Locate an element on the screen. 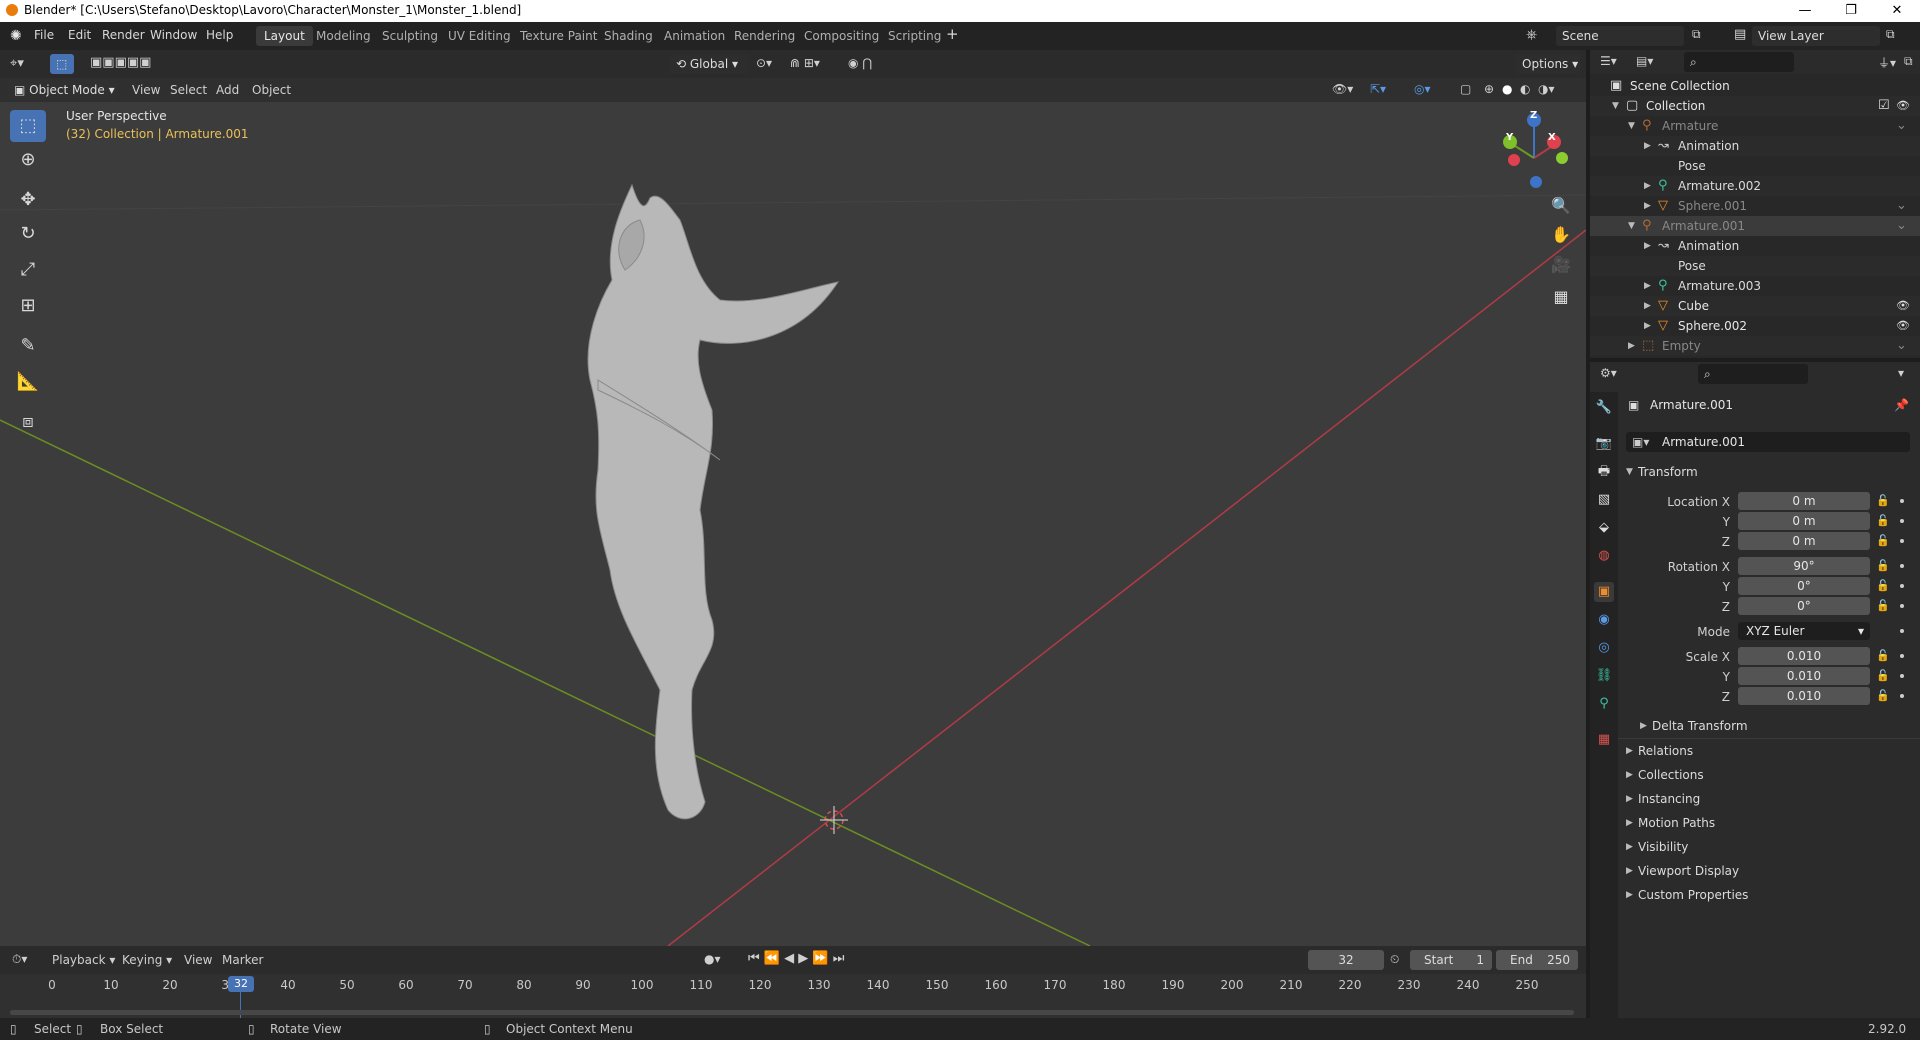 This screenshot has width=1920, height=1040. tab-uv-editing: UV Editing is located at coordinates (479, 36).